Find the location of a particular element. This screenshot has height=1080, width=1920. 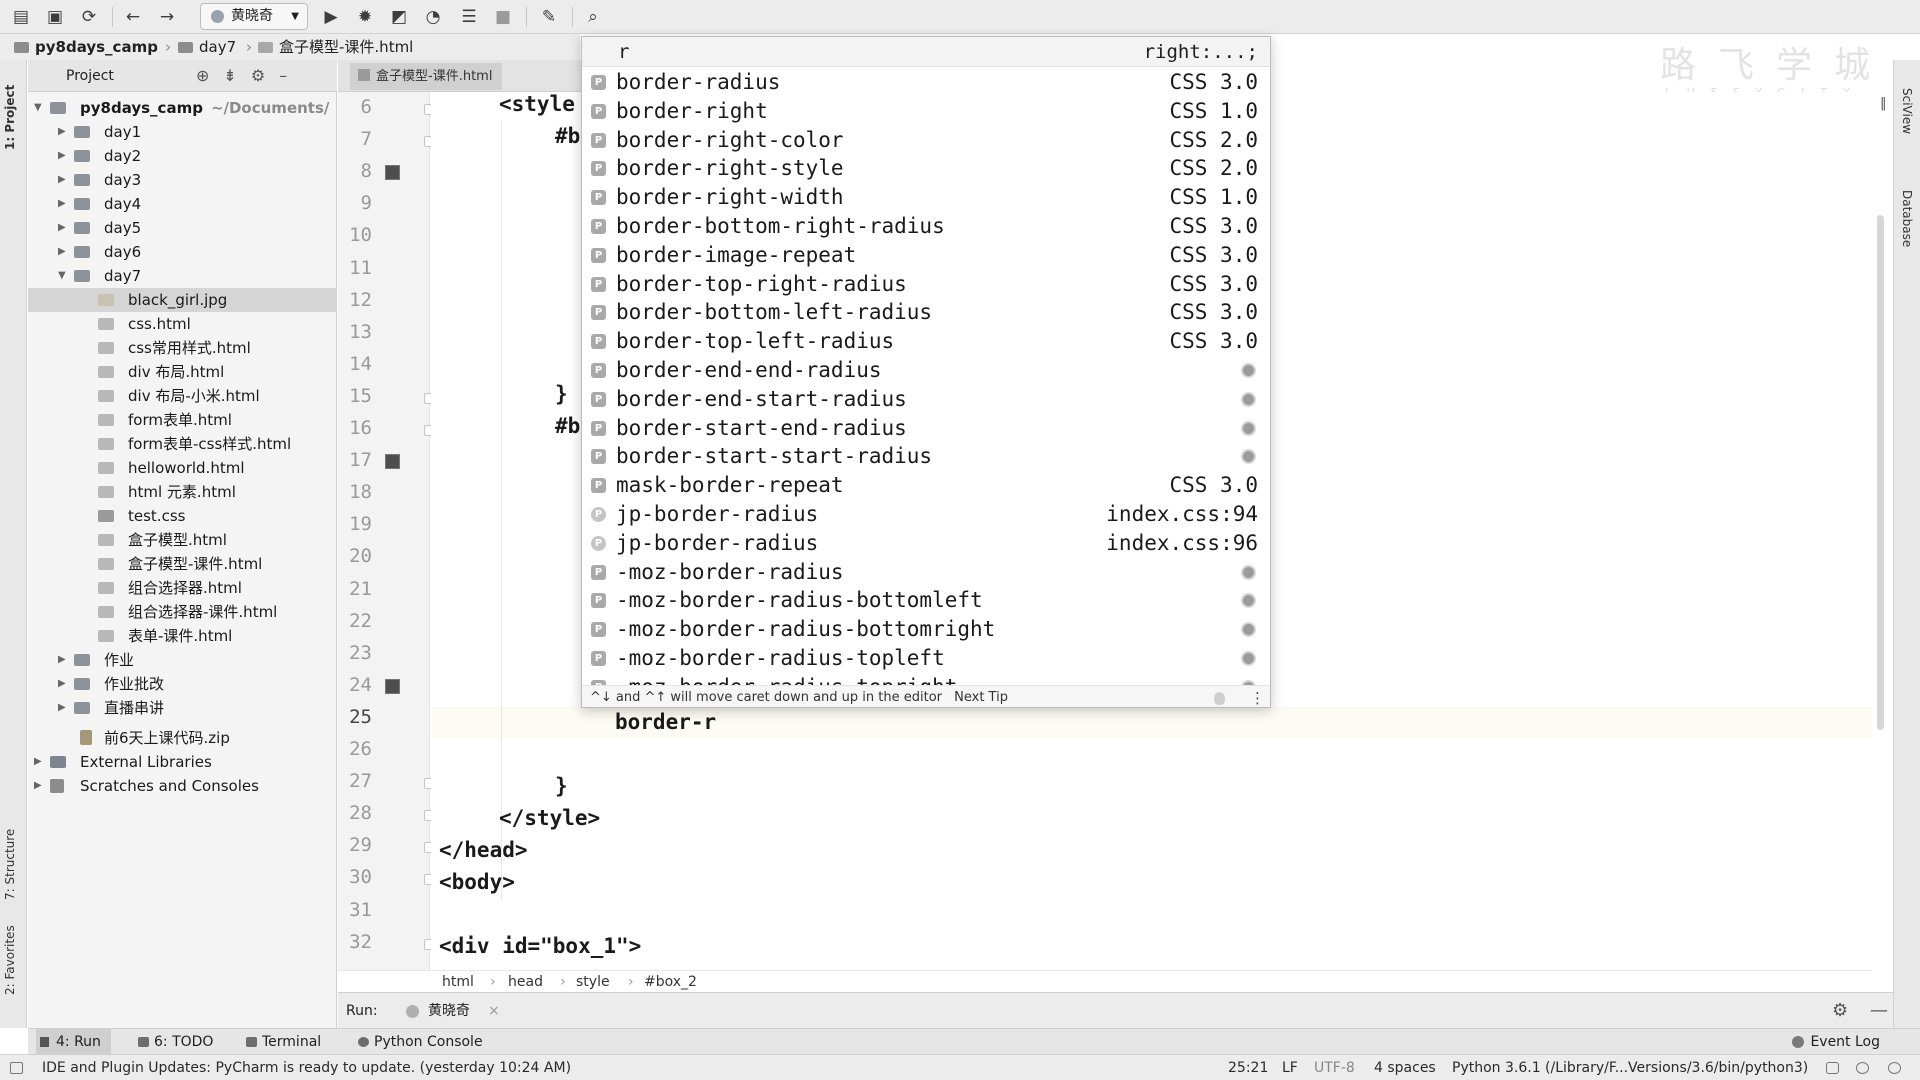

completion-item: Pborder-right-width CSS 1.0 is located at coordinates (926, 197).